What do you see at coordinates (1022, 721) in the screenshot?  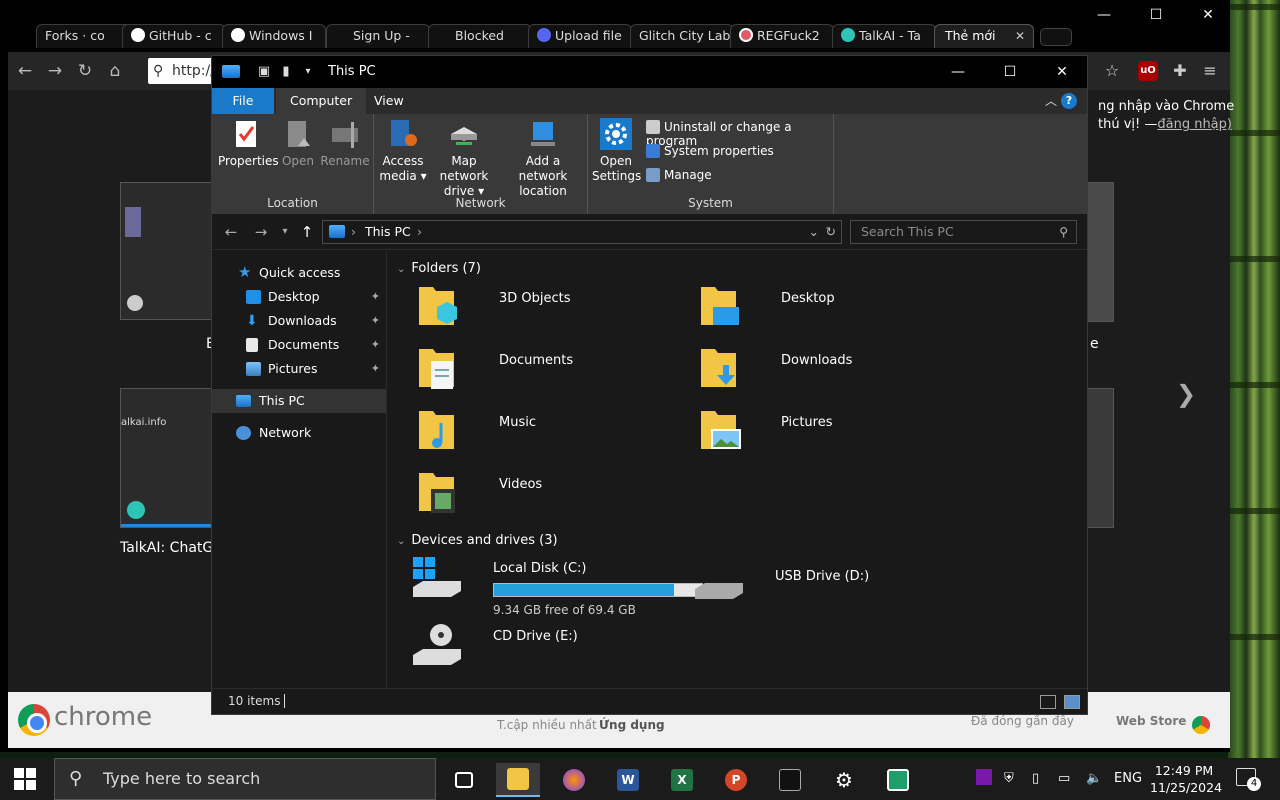 I see `recently-closed-link: Đã đóng gần đây` at bounding box center [1022, 721].